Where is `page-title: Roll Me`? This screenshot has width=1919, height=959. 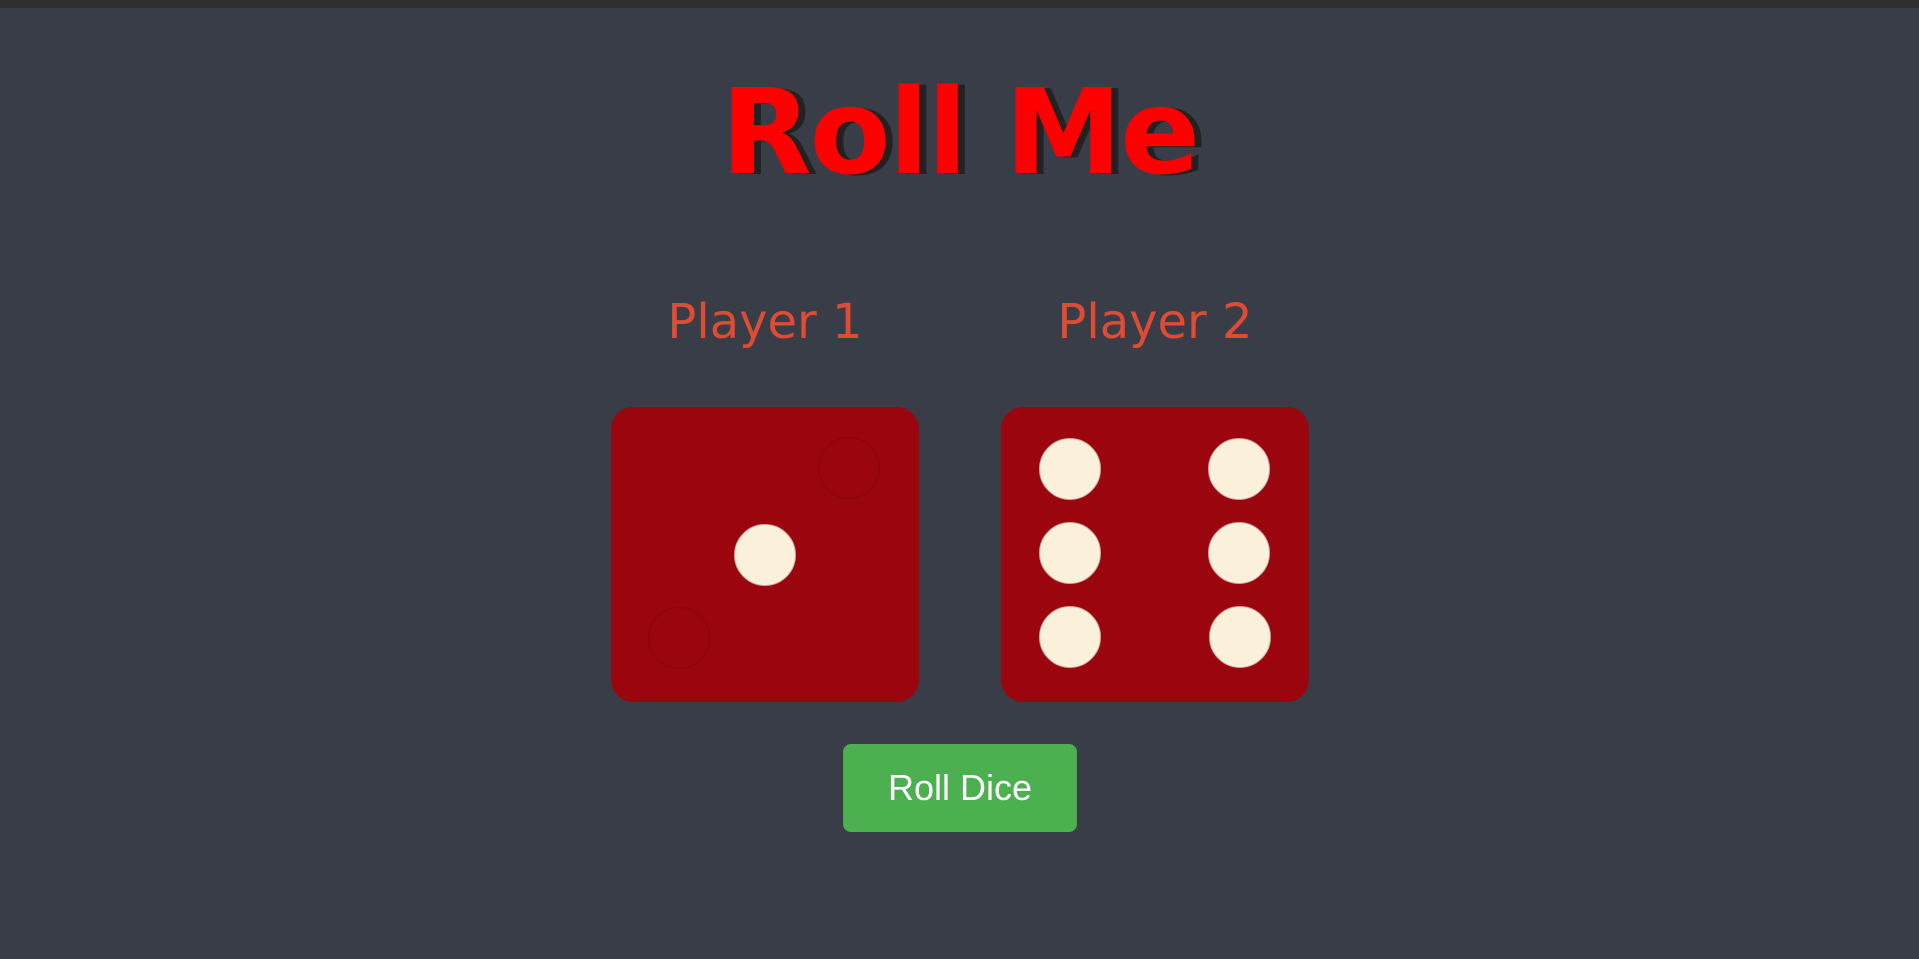
page-title: Roll Me is located at coordinates (960, 132).